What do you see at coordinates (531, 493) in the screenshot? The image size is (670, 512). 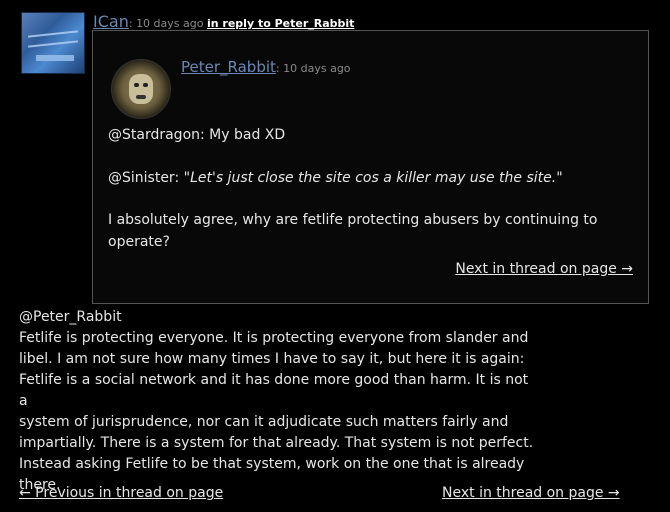 I see `next-in-thread-link: Next in thread on page →` at bounding box center [531, 493].